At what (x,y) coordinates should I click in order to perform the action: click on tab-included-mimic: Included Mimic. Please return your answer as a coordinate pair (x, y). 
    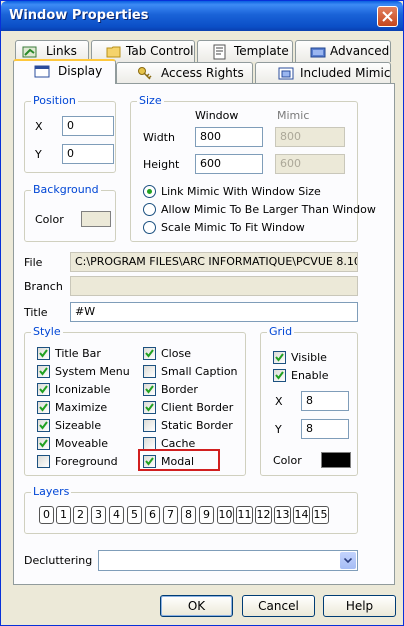
    Looking at the image, I should click on (323, 73).